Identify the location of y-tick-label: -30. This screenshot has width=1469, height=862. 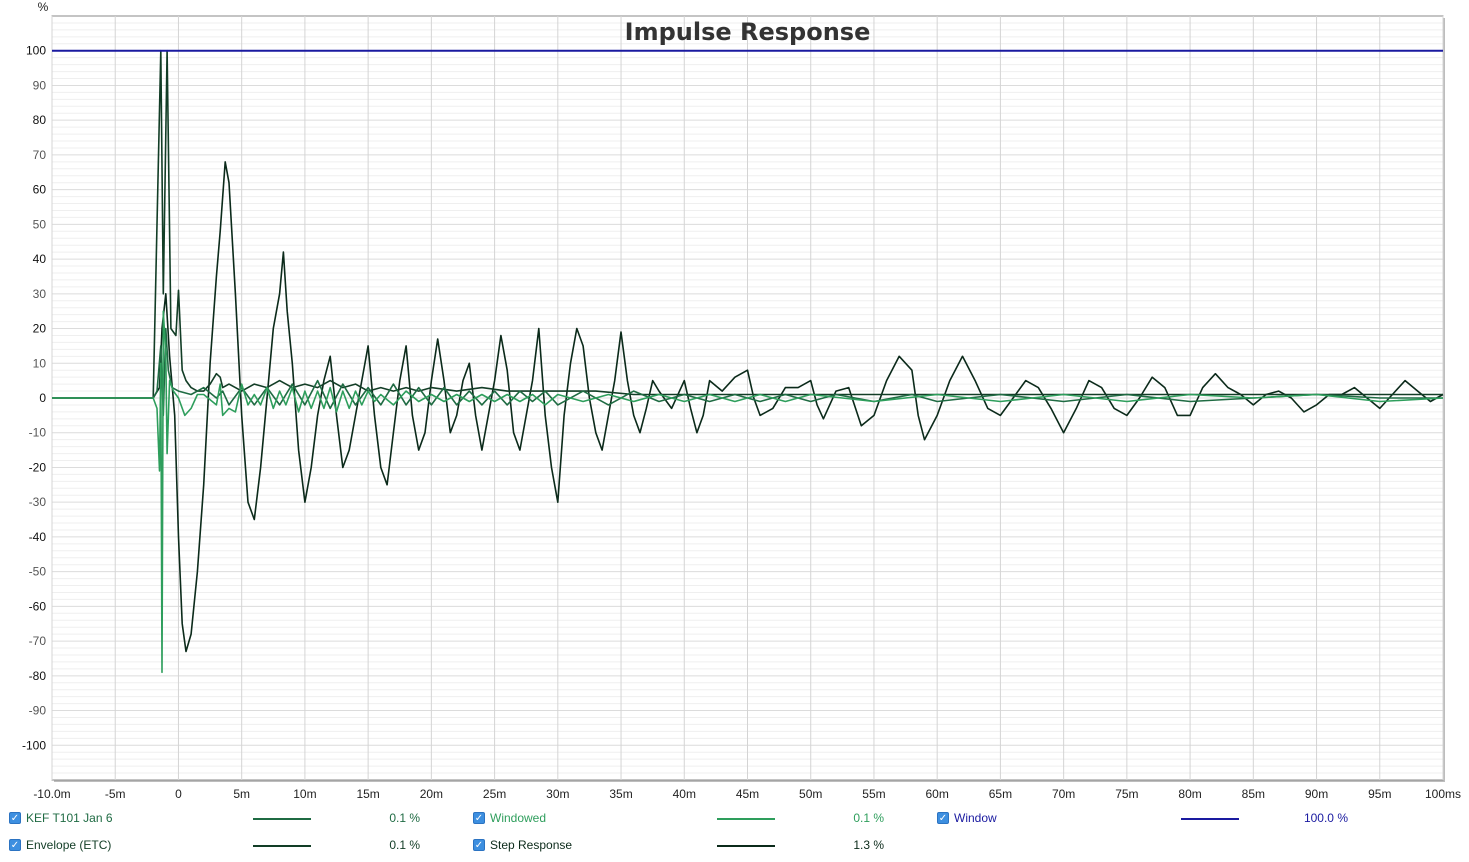
(38, 502).